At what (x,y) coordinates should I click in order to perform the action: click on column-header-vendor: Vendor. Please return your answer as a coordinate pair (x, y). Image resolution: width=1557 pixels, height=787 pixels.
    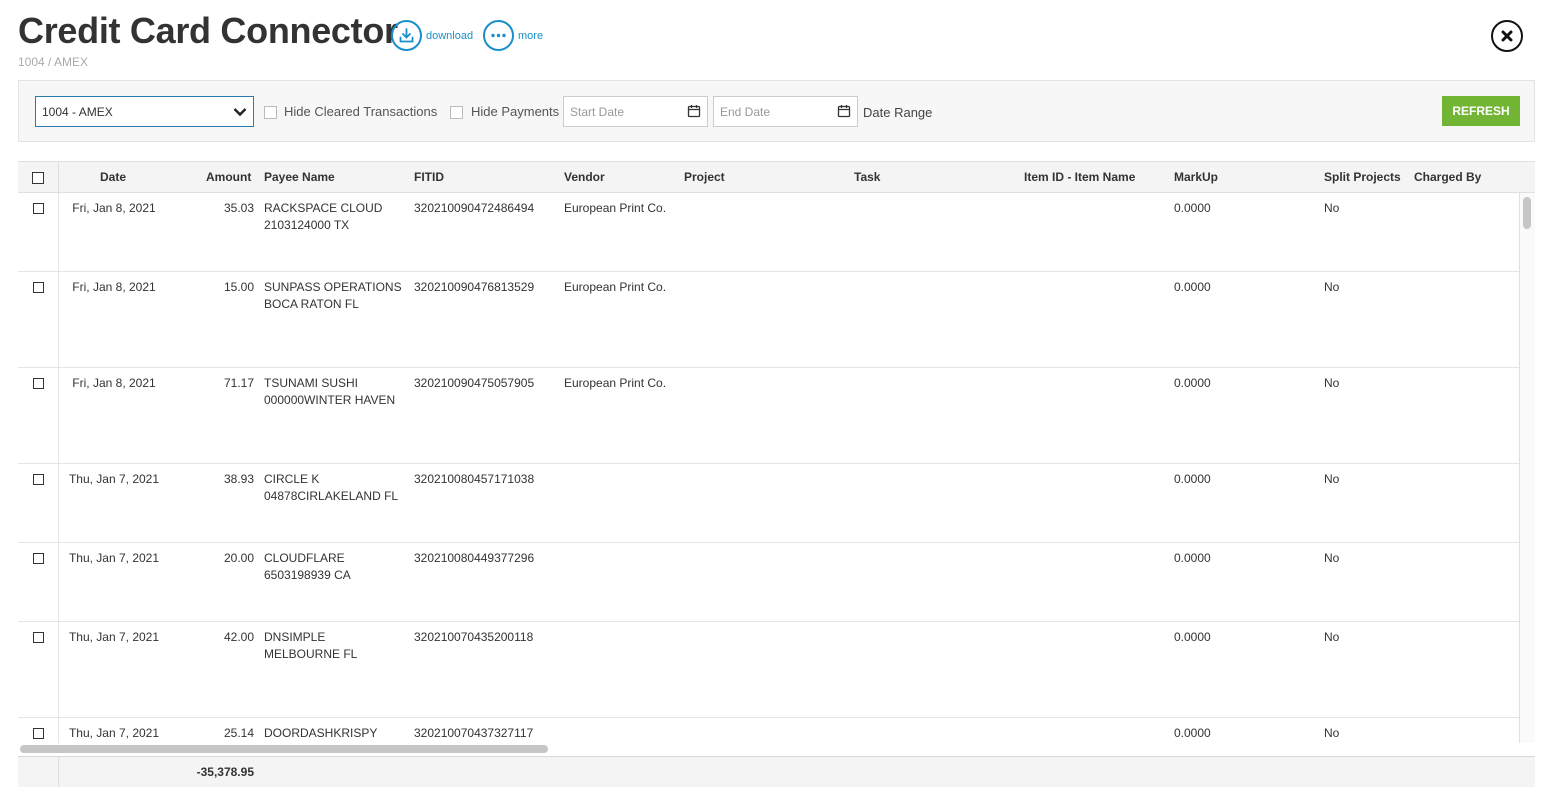
    Looking at the image, I should click on (584, 177).